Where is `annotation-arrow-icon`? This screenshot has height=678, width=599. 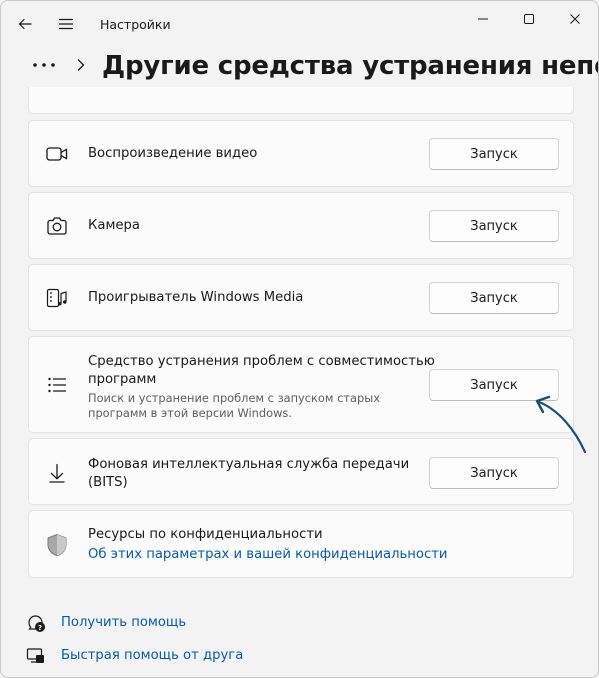
annotation-arrow-icon is located at coordinates (561, 424).